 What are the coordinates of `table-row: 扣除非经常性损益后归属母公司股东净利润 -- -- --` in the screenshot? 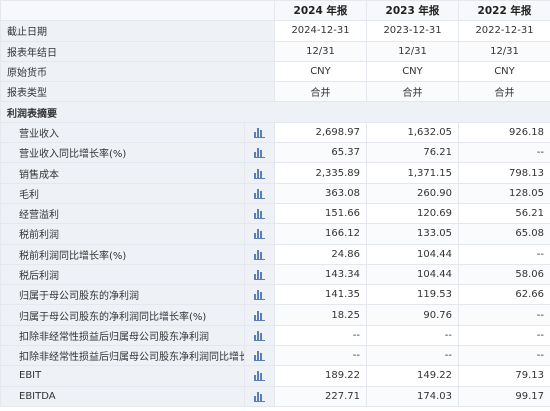 It's located at (275, 335).